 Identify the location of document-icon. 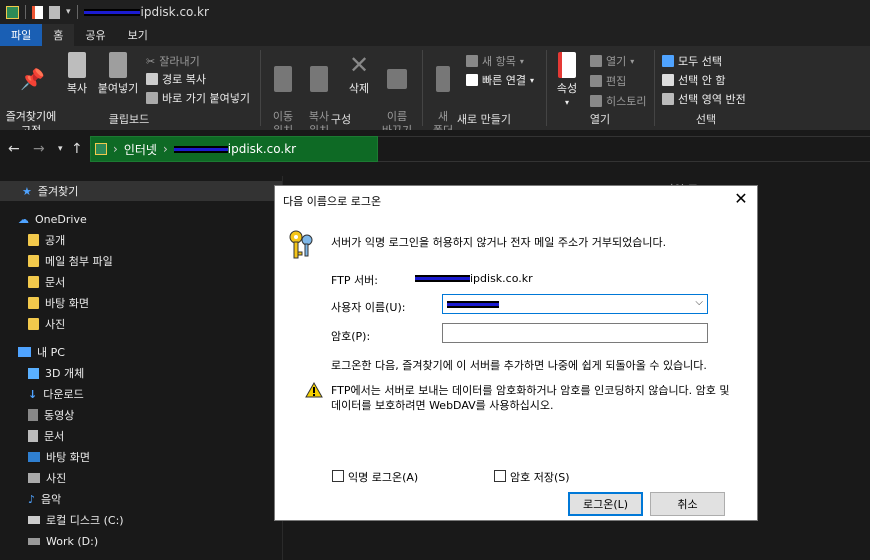
(33, 436).